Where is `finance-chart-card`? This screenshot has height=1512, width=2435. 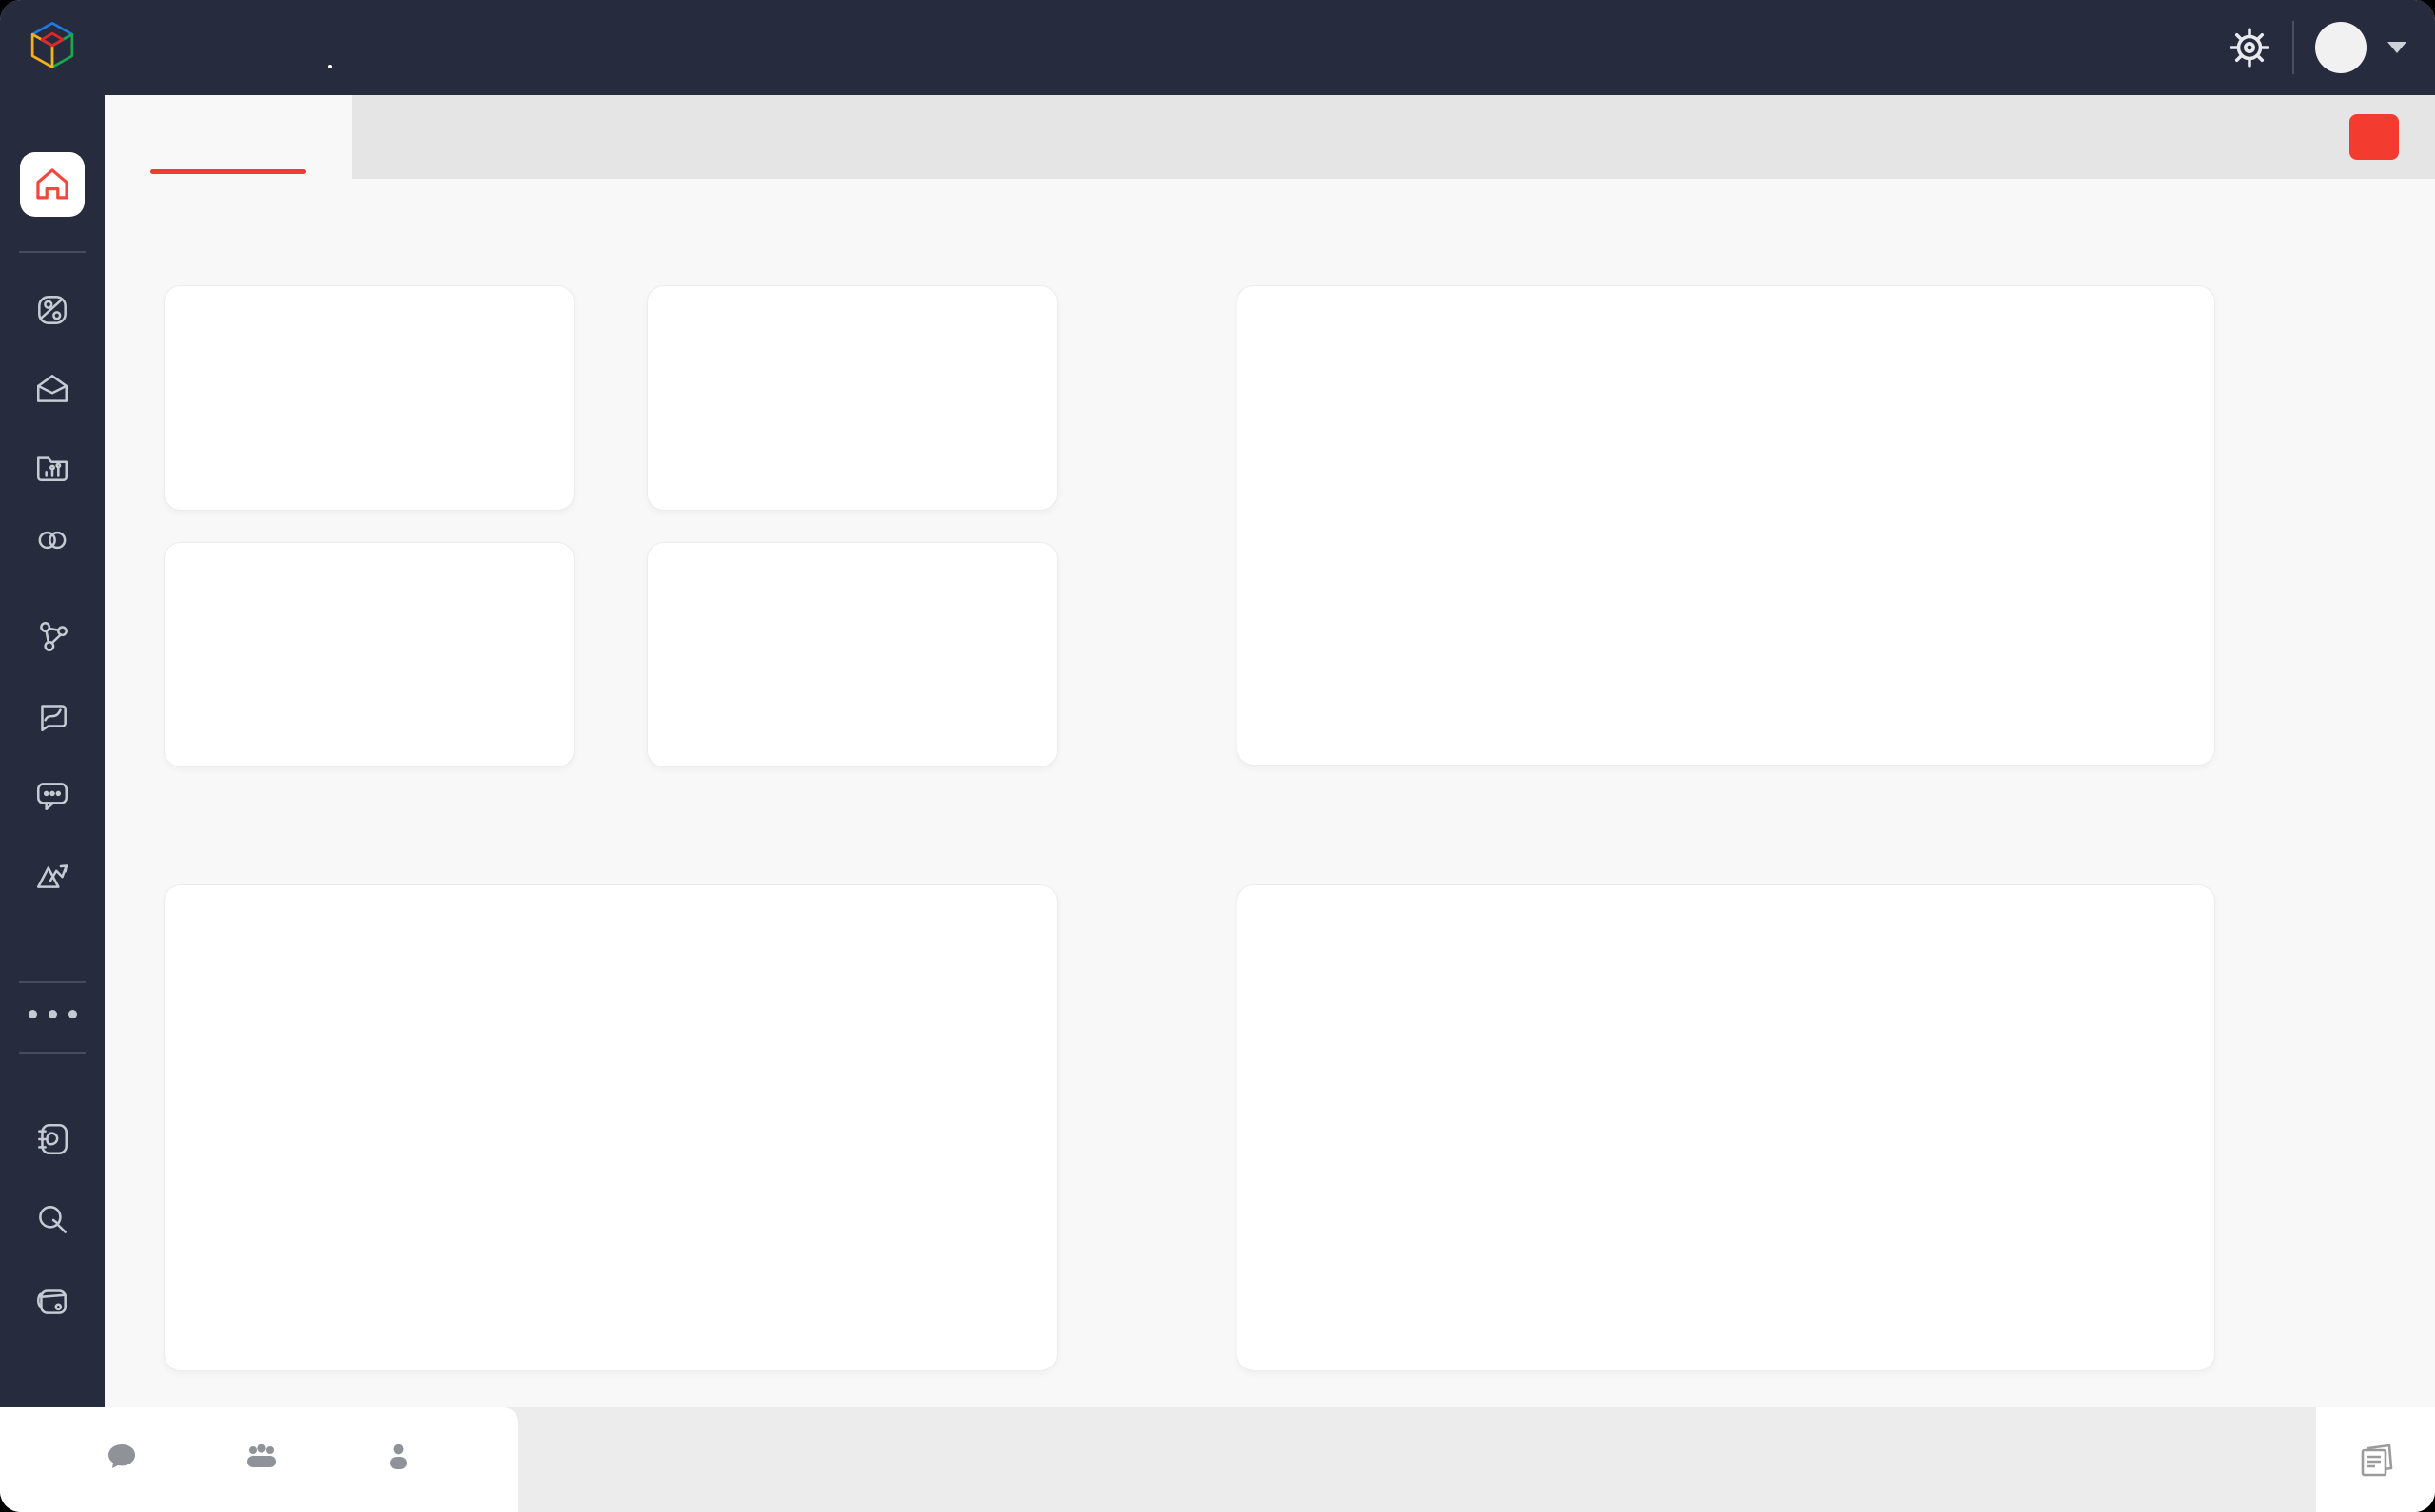 finance-chart-card is located at coordinates (611, 1127).